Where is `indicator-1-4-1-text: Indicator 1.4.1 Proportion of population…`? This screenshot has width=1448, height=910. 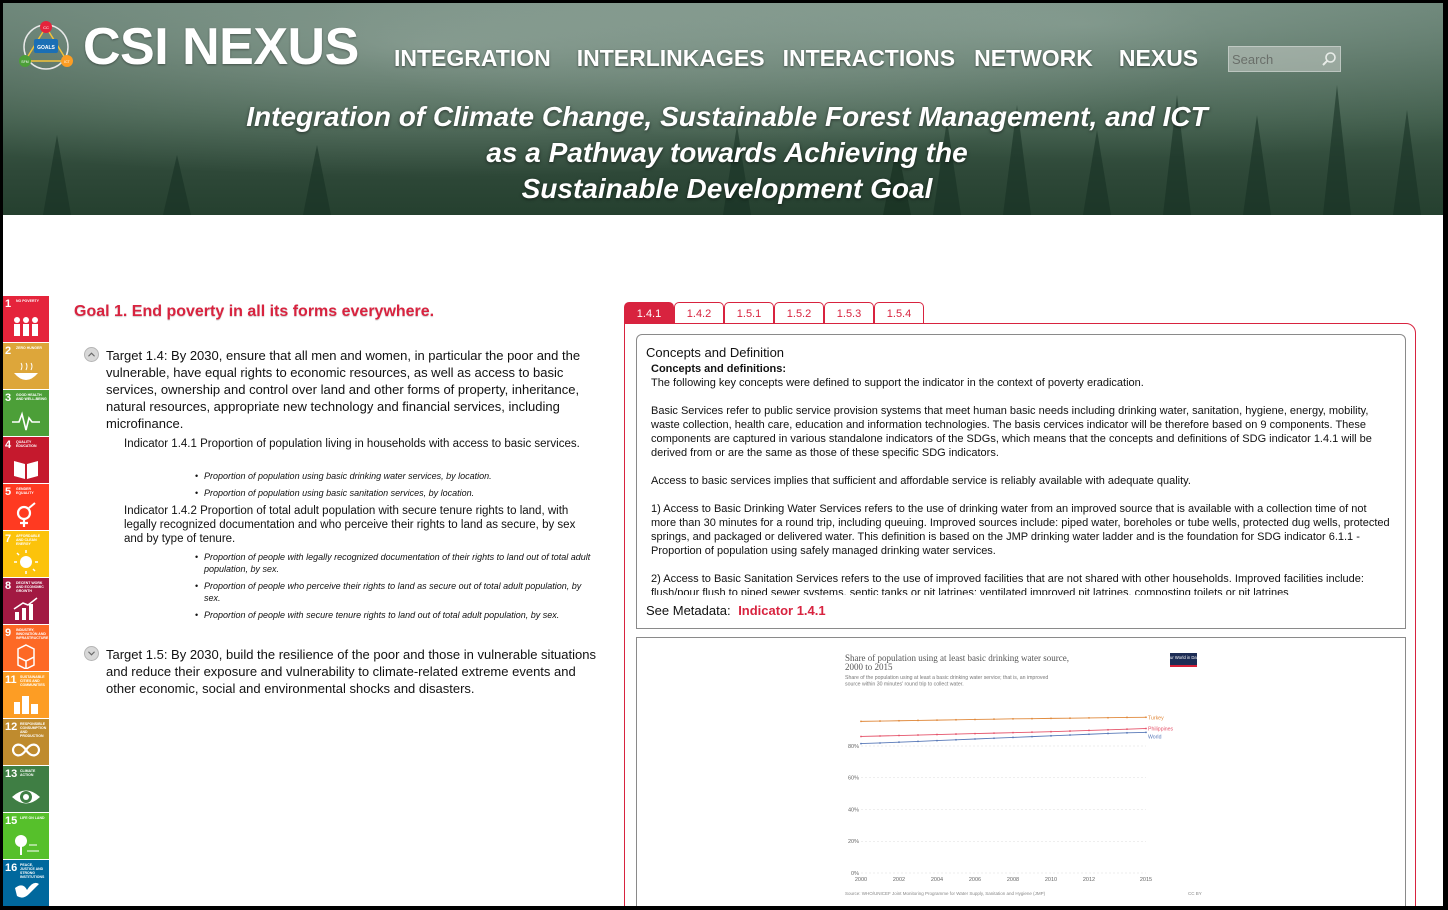
indicator-1-4-1-text: Indicator 1.4.1 Proportion of population… is located at coordinates (352, 444).